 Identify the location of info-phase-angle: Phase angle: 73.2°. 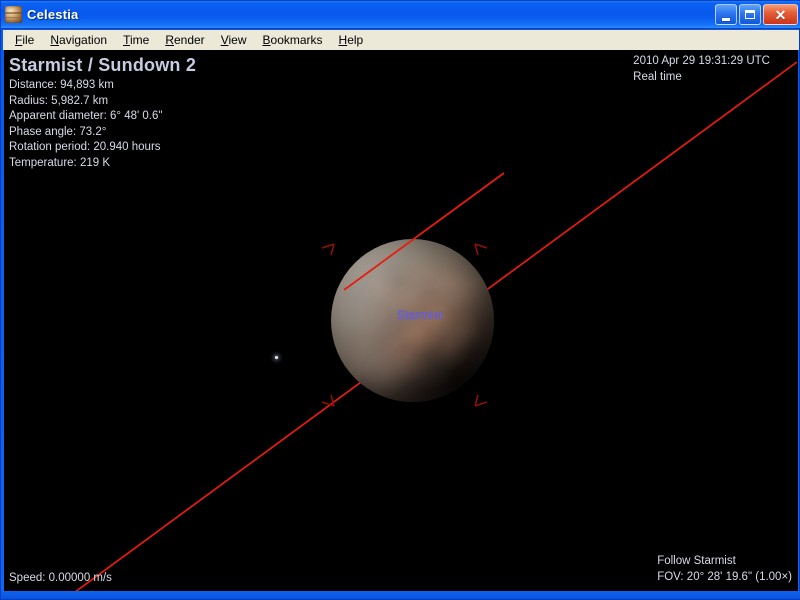
(58, 131).